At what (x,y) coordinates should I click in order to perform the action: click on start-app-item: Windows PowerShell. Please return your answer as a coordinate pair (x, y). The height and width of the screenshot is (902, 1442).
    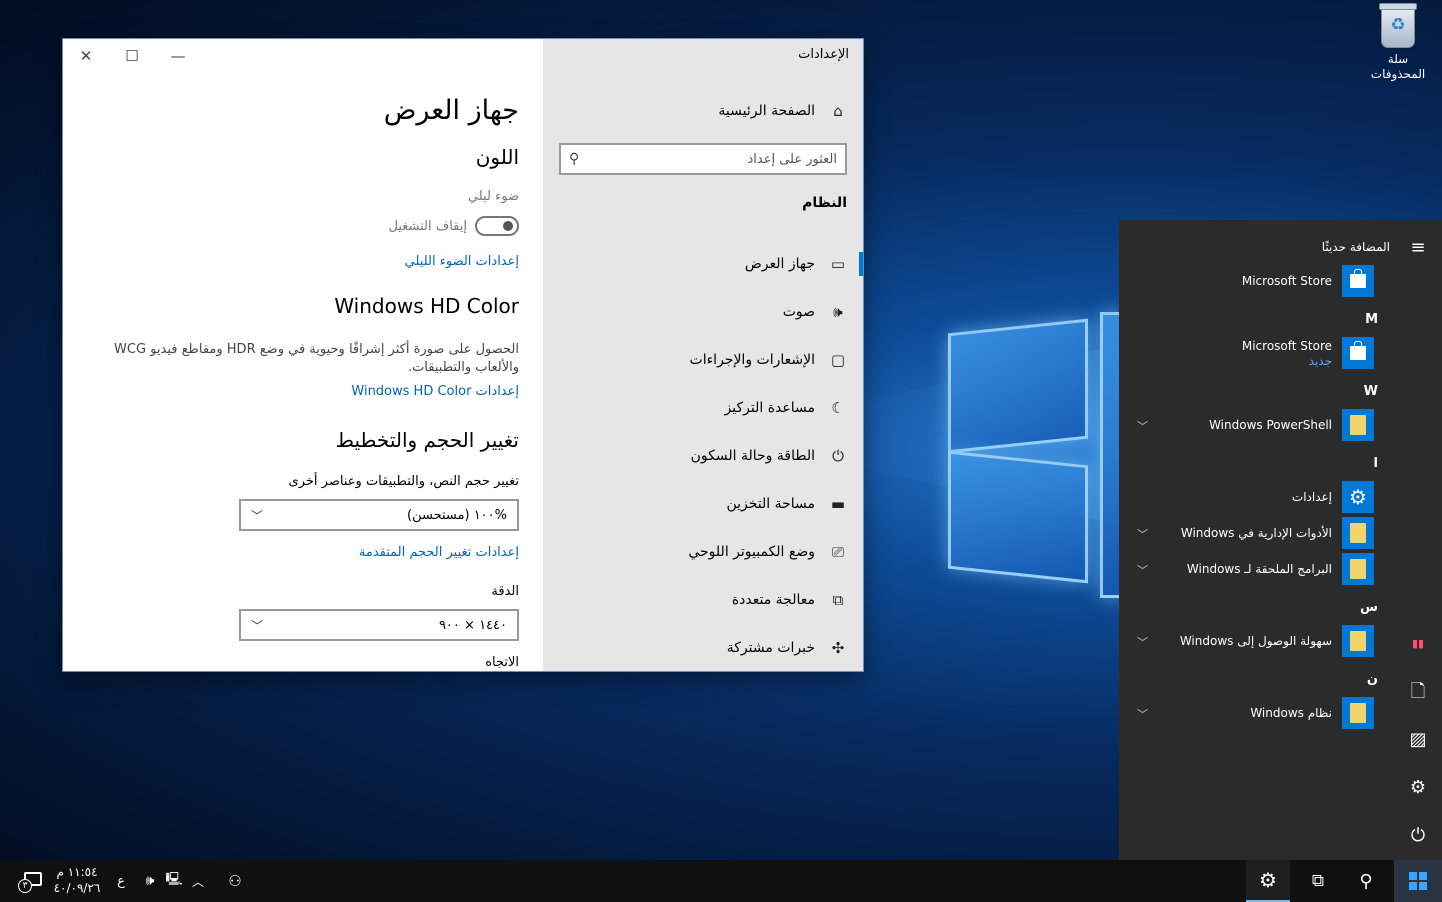
    Looking at the image, I should click on (1254, 425).